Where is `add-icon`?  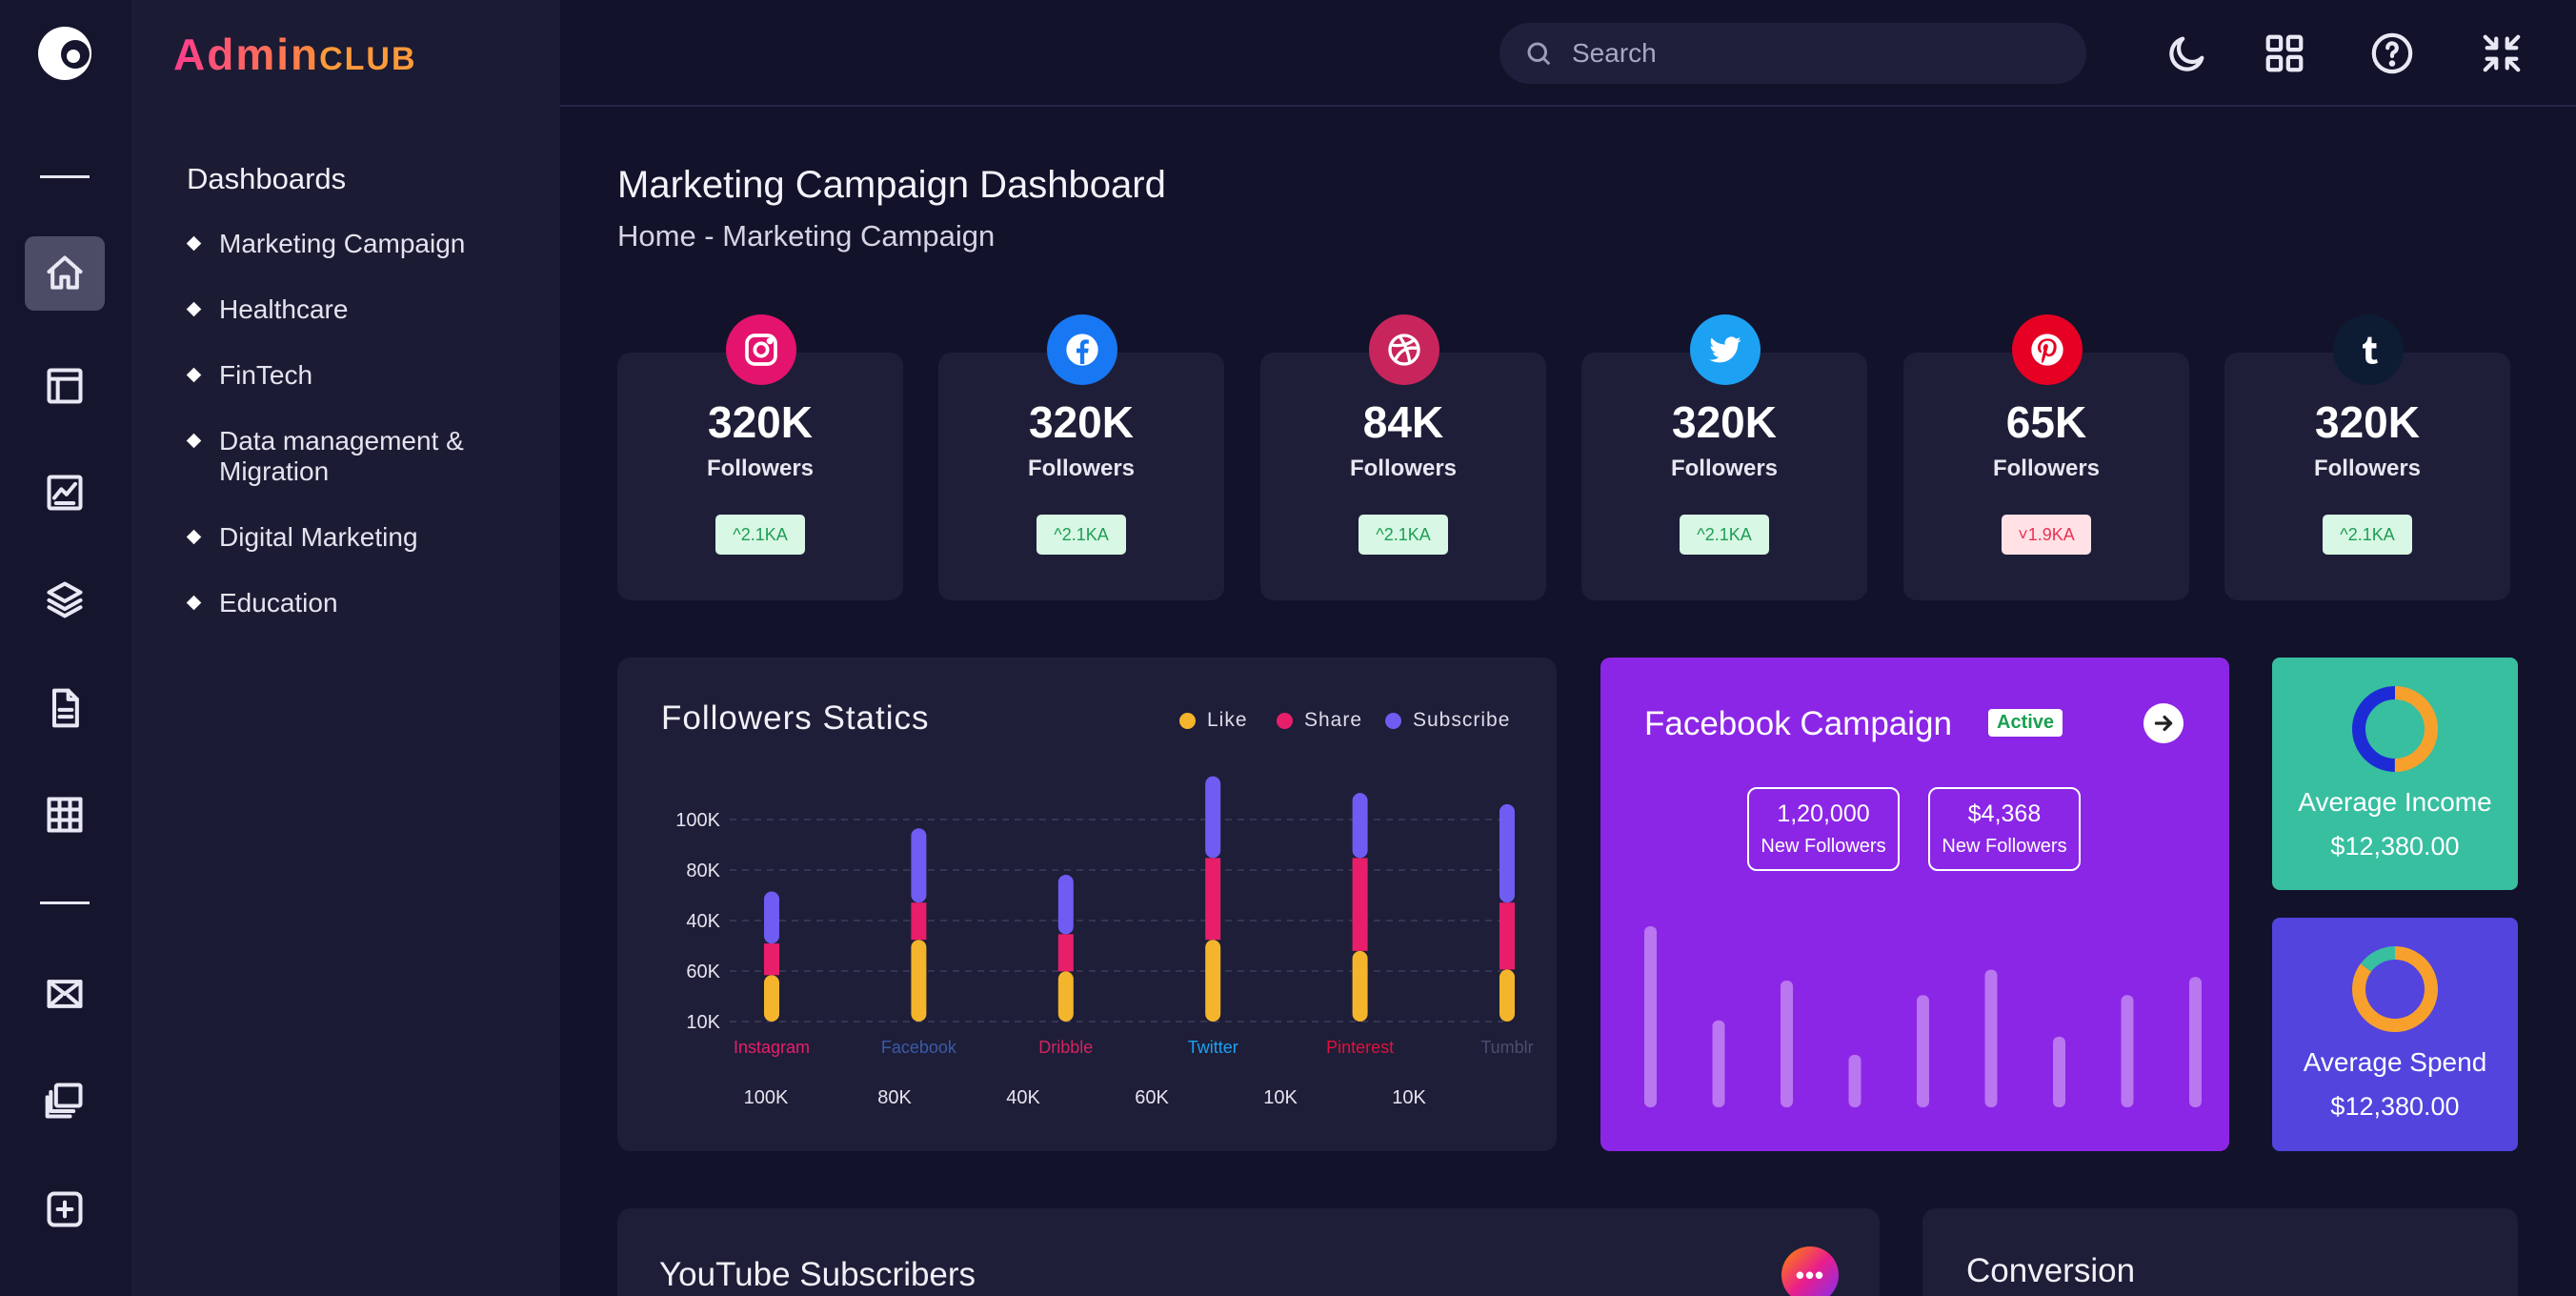 add-icon is located at coordinates (65, 1209).